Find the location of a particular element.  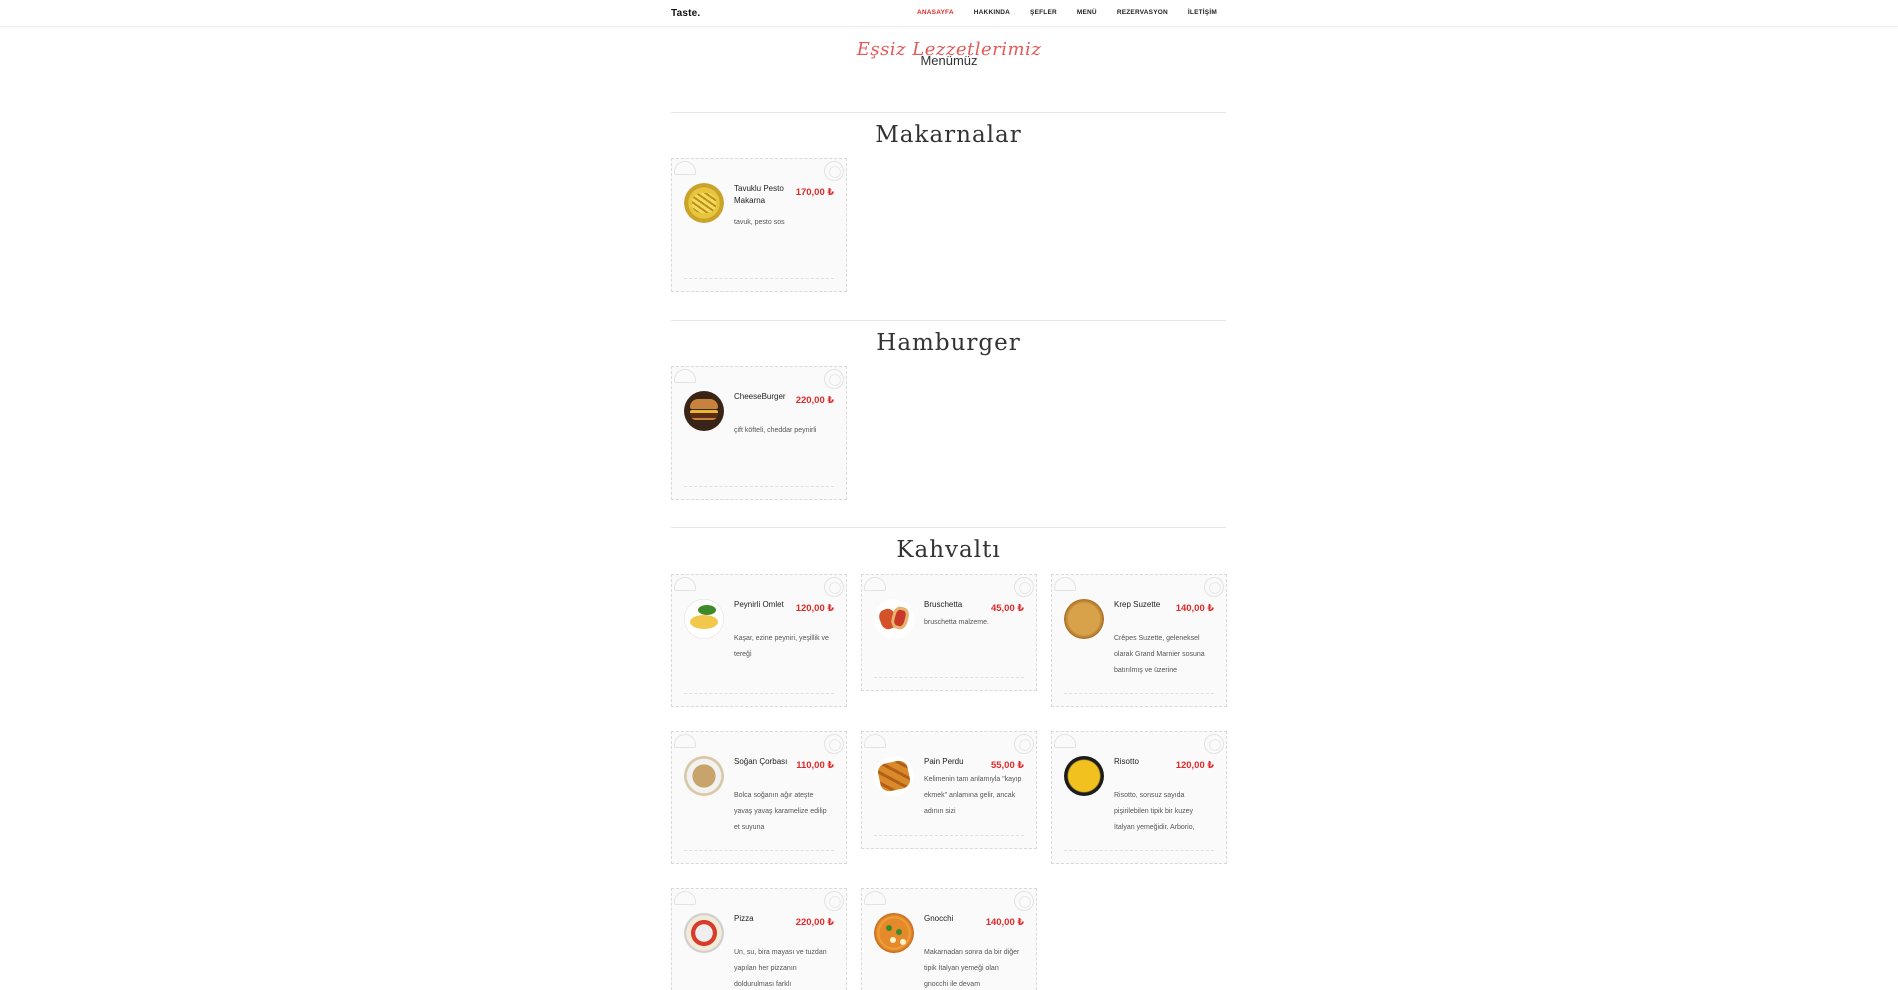

menu-item-description: bruschetta malzeme. is located at coordinates (956, 622).